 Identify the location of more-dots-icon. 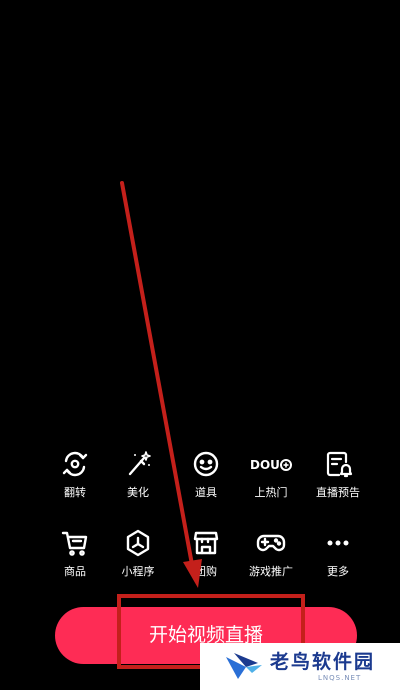
(338, 543).